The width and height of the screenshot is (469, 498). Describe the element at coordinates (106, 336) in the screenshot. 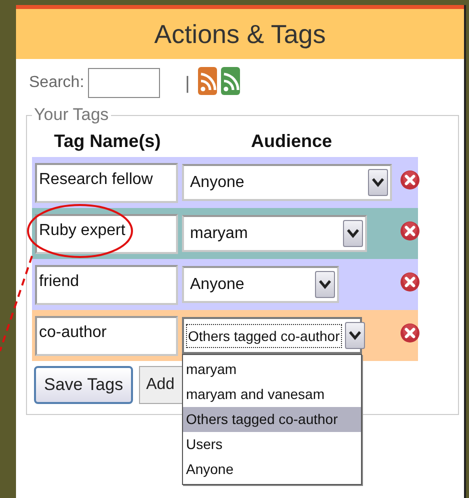

I see `tag-name-field: co-author` at that location.